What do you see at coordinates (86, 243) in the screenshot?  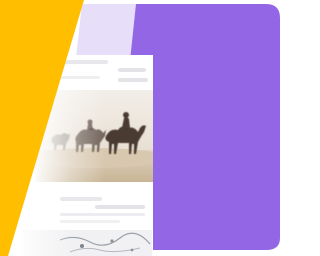 I see `map-photo` at bounding box center [86, 243].